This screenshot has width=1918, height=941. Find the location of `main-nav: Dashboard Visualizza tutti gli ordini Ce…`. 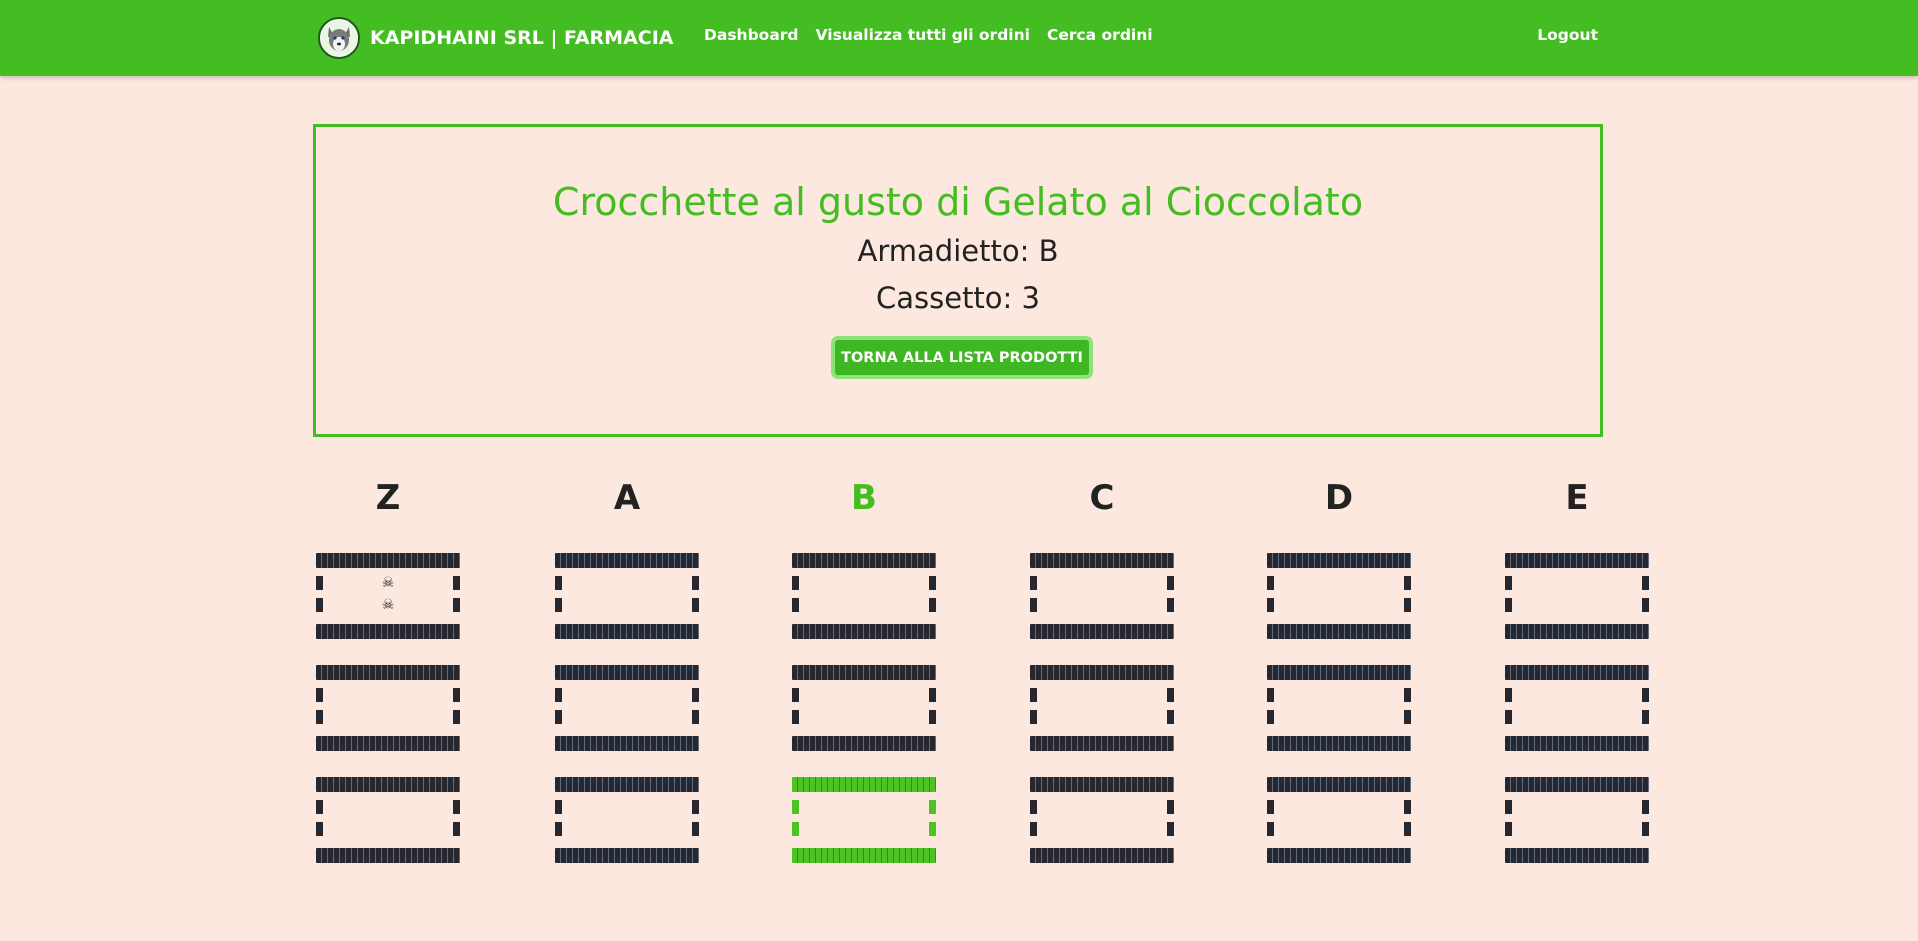

main-nav: Dashboard Visualizza tutti gli ordini Ce… is located at coordinates (937, 35).